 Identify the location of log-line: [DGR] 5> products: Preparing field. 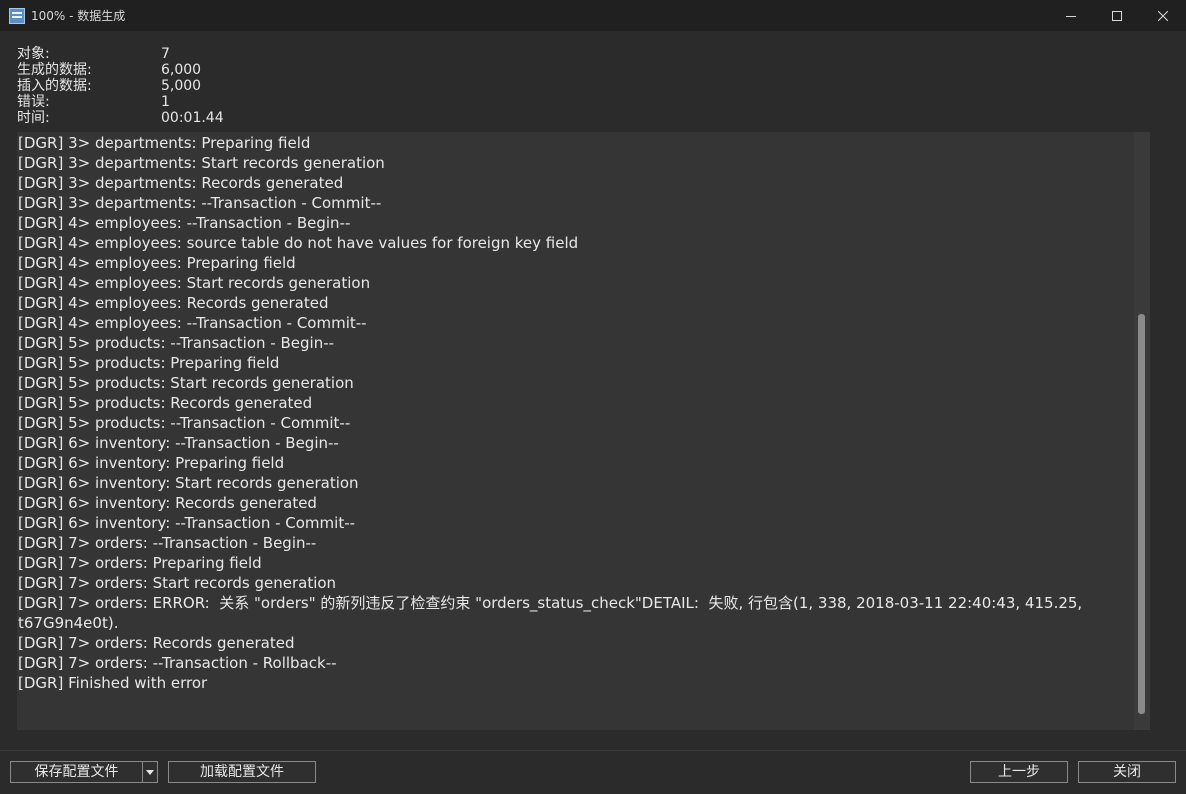
(149, 363).